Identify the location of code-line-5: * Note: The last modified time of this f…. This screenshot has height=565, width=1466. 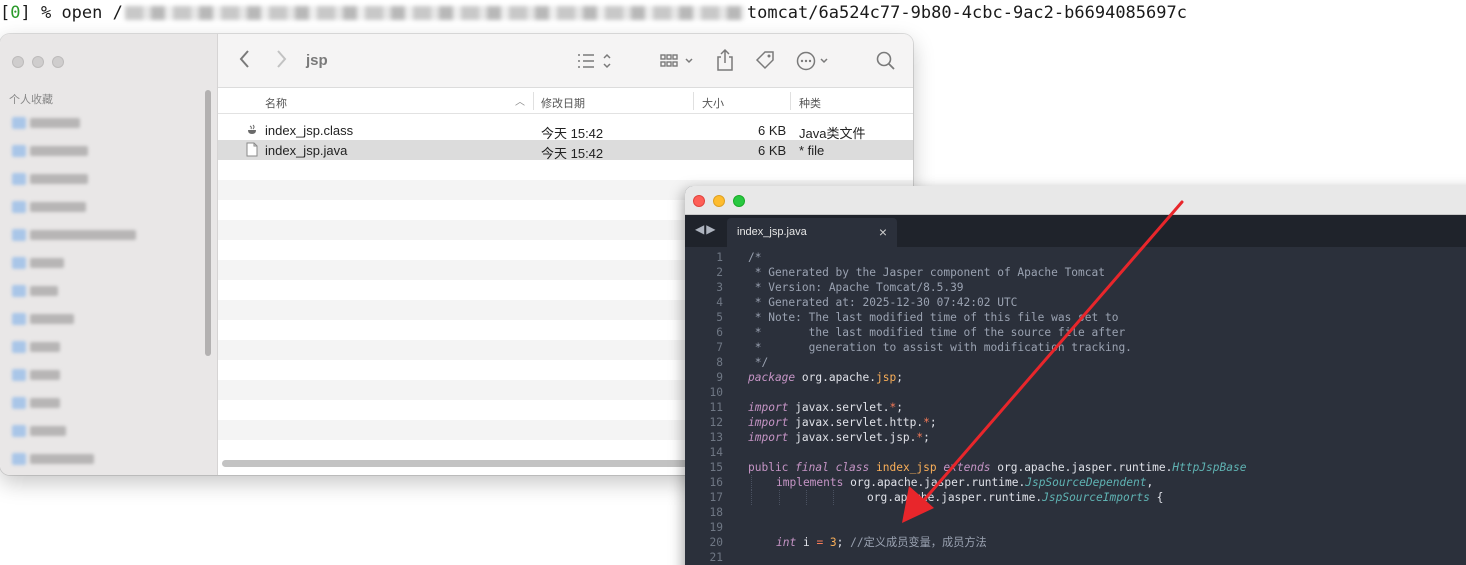
(933, 317).